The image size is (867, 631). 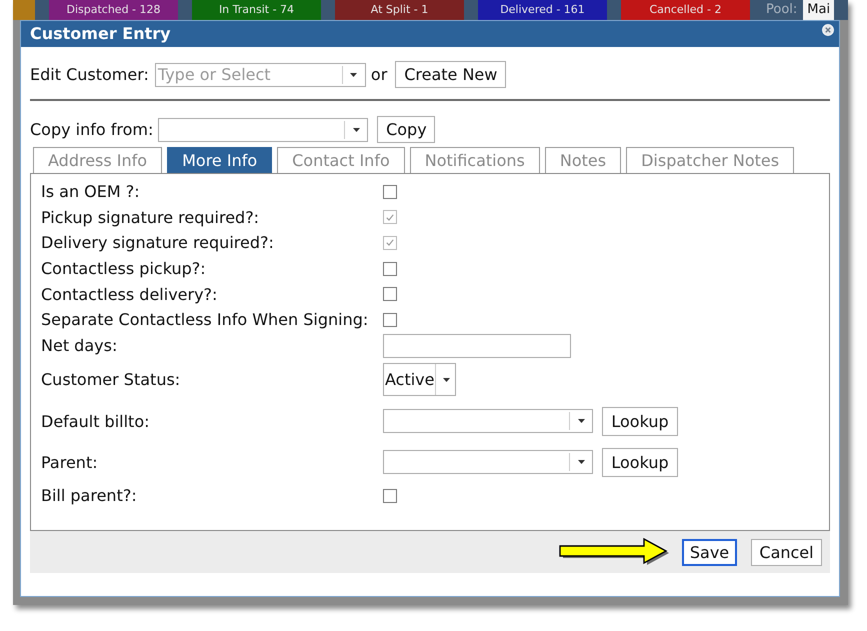 I want to click on status-filter-button: Cancelled - 2, so click(x=685, y=10).